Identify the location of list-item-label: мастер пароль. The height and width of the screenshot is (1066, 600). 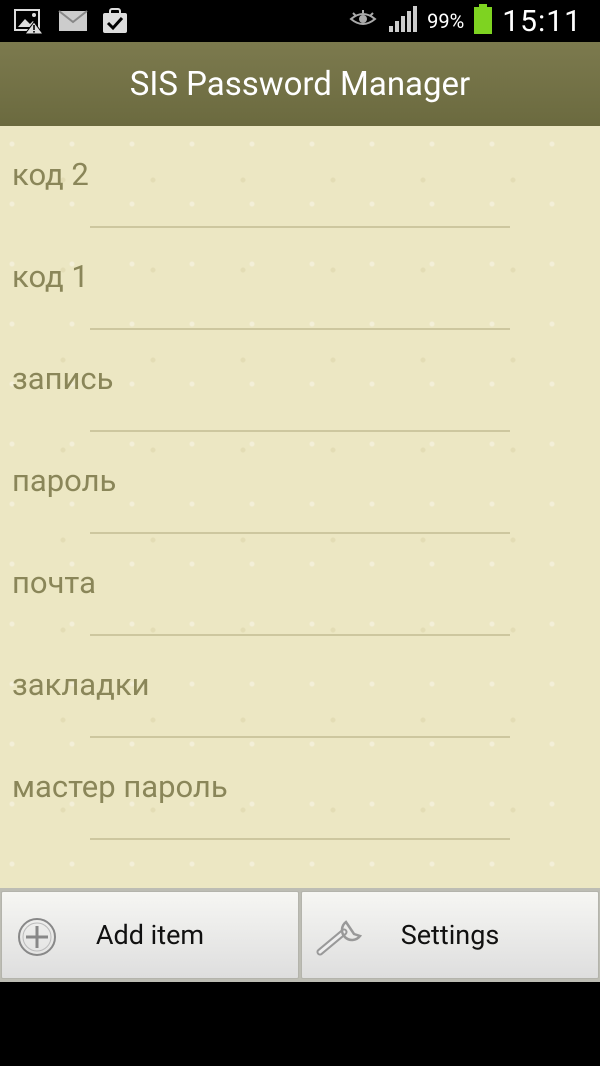
(120, 786).